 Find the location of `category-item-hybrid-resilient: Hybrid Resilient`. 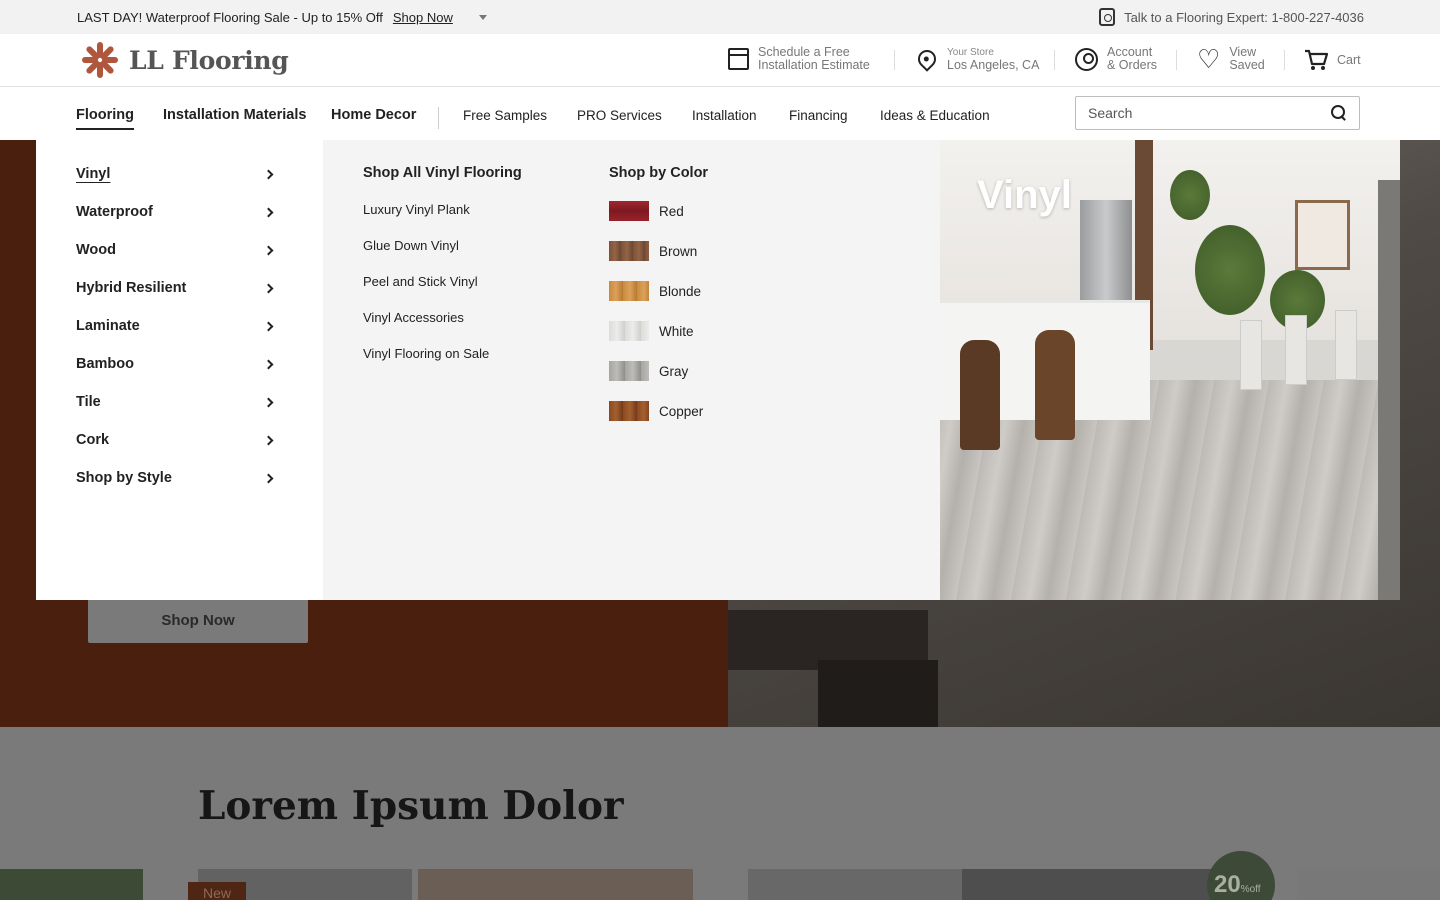

category-item-hybrid-resilient: Hybrid Resilient is located at coordinates (176, 288).